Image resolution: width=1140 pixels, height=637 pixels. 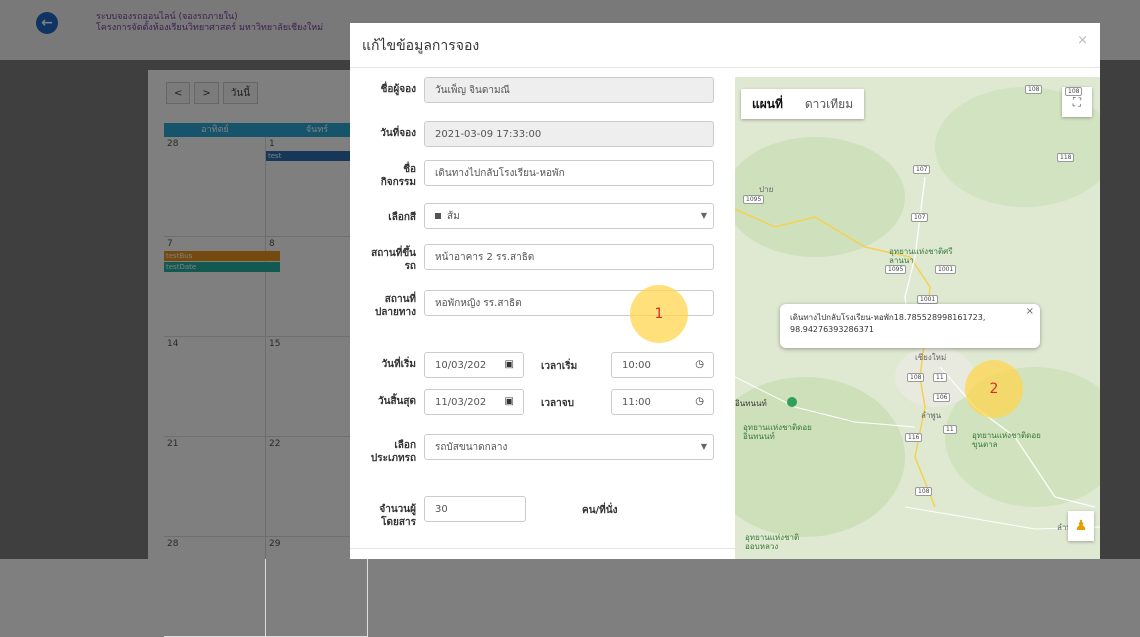 I want to click on pickup-label: สถานที่ขึ้นรถ, so click(x=393, y=260).